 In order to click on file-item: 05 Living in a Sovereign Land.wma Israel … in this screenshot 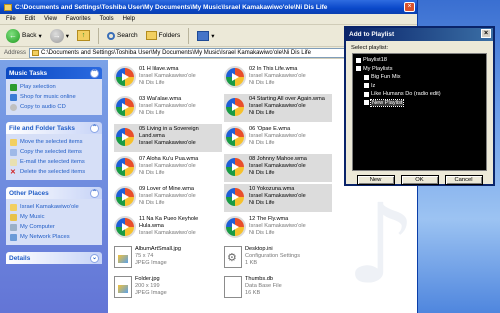, I will do `click(168, 138)`.